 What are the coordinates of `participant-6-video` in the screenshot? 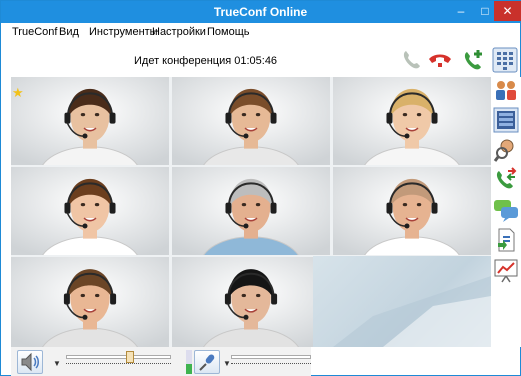 It's located at (412, 211).